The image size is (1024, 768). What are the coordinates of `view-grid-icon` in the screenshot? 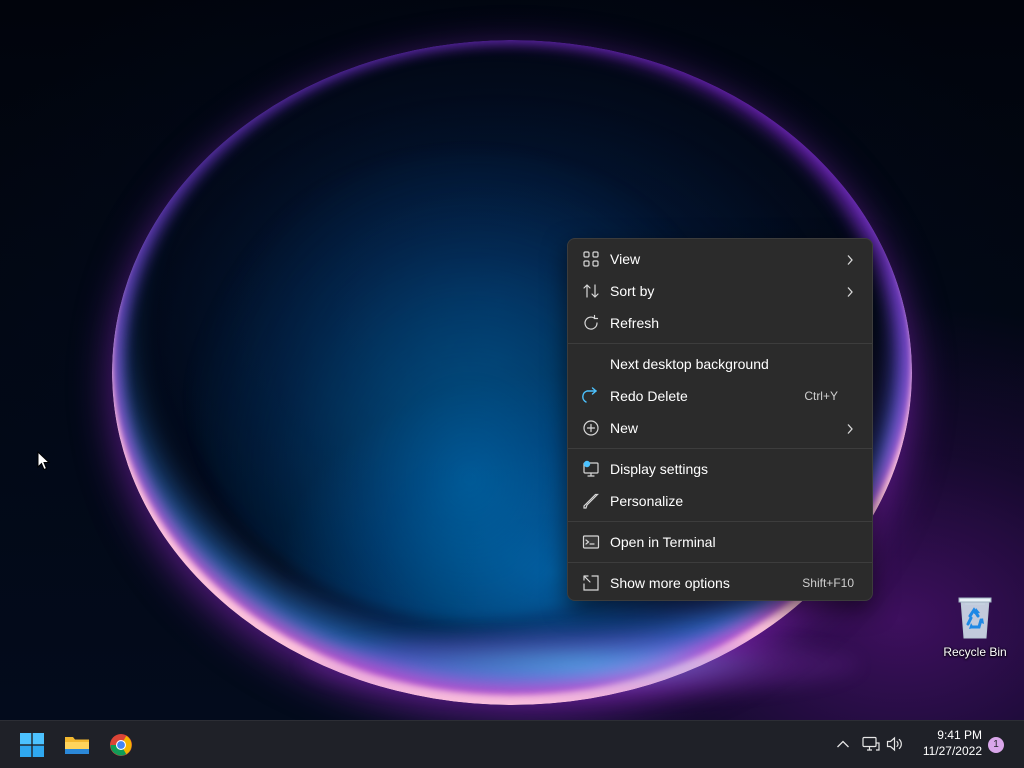 It's located at (591, 259).